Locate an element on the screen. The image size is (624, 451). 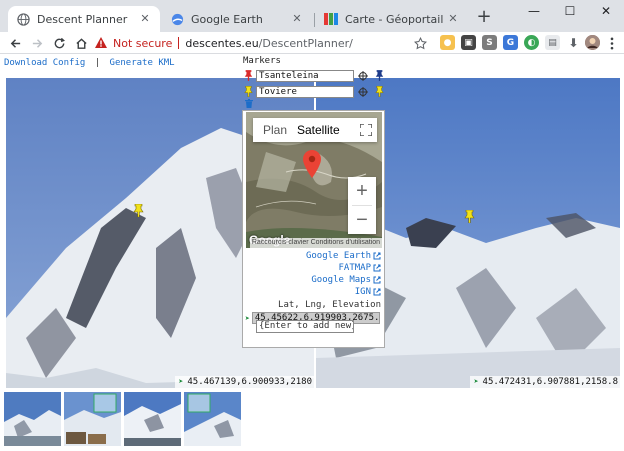
url-path: /DescentPlanner/ is located at coordinates (305, 43).